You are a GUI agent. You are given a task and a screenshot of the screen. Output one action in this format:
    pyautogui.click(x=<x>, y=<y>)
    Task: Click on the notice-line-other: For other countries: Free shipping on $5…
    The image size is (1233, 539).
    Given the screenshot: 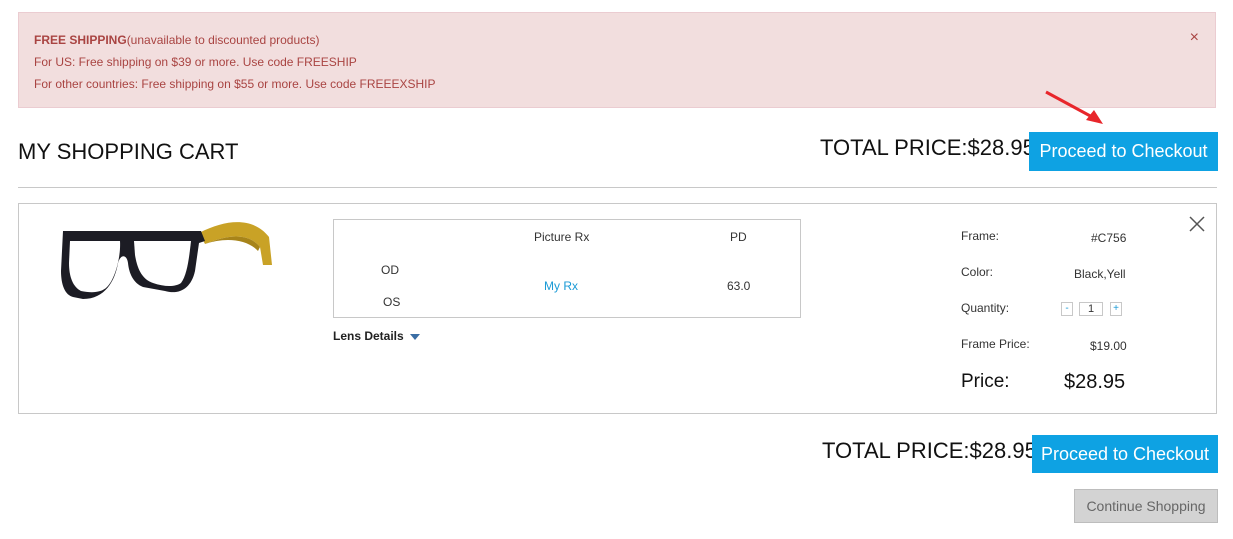 What is the action you would take?
    pyautogui.click(x=235, y=84)
    